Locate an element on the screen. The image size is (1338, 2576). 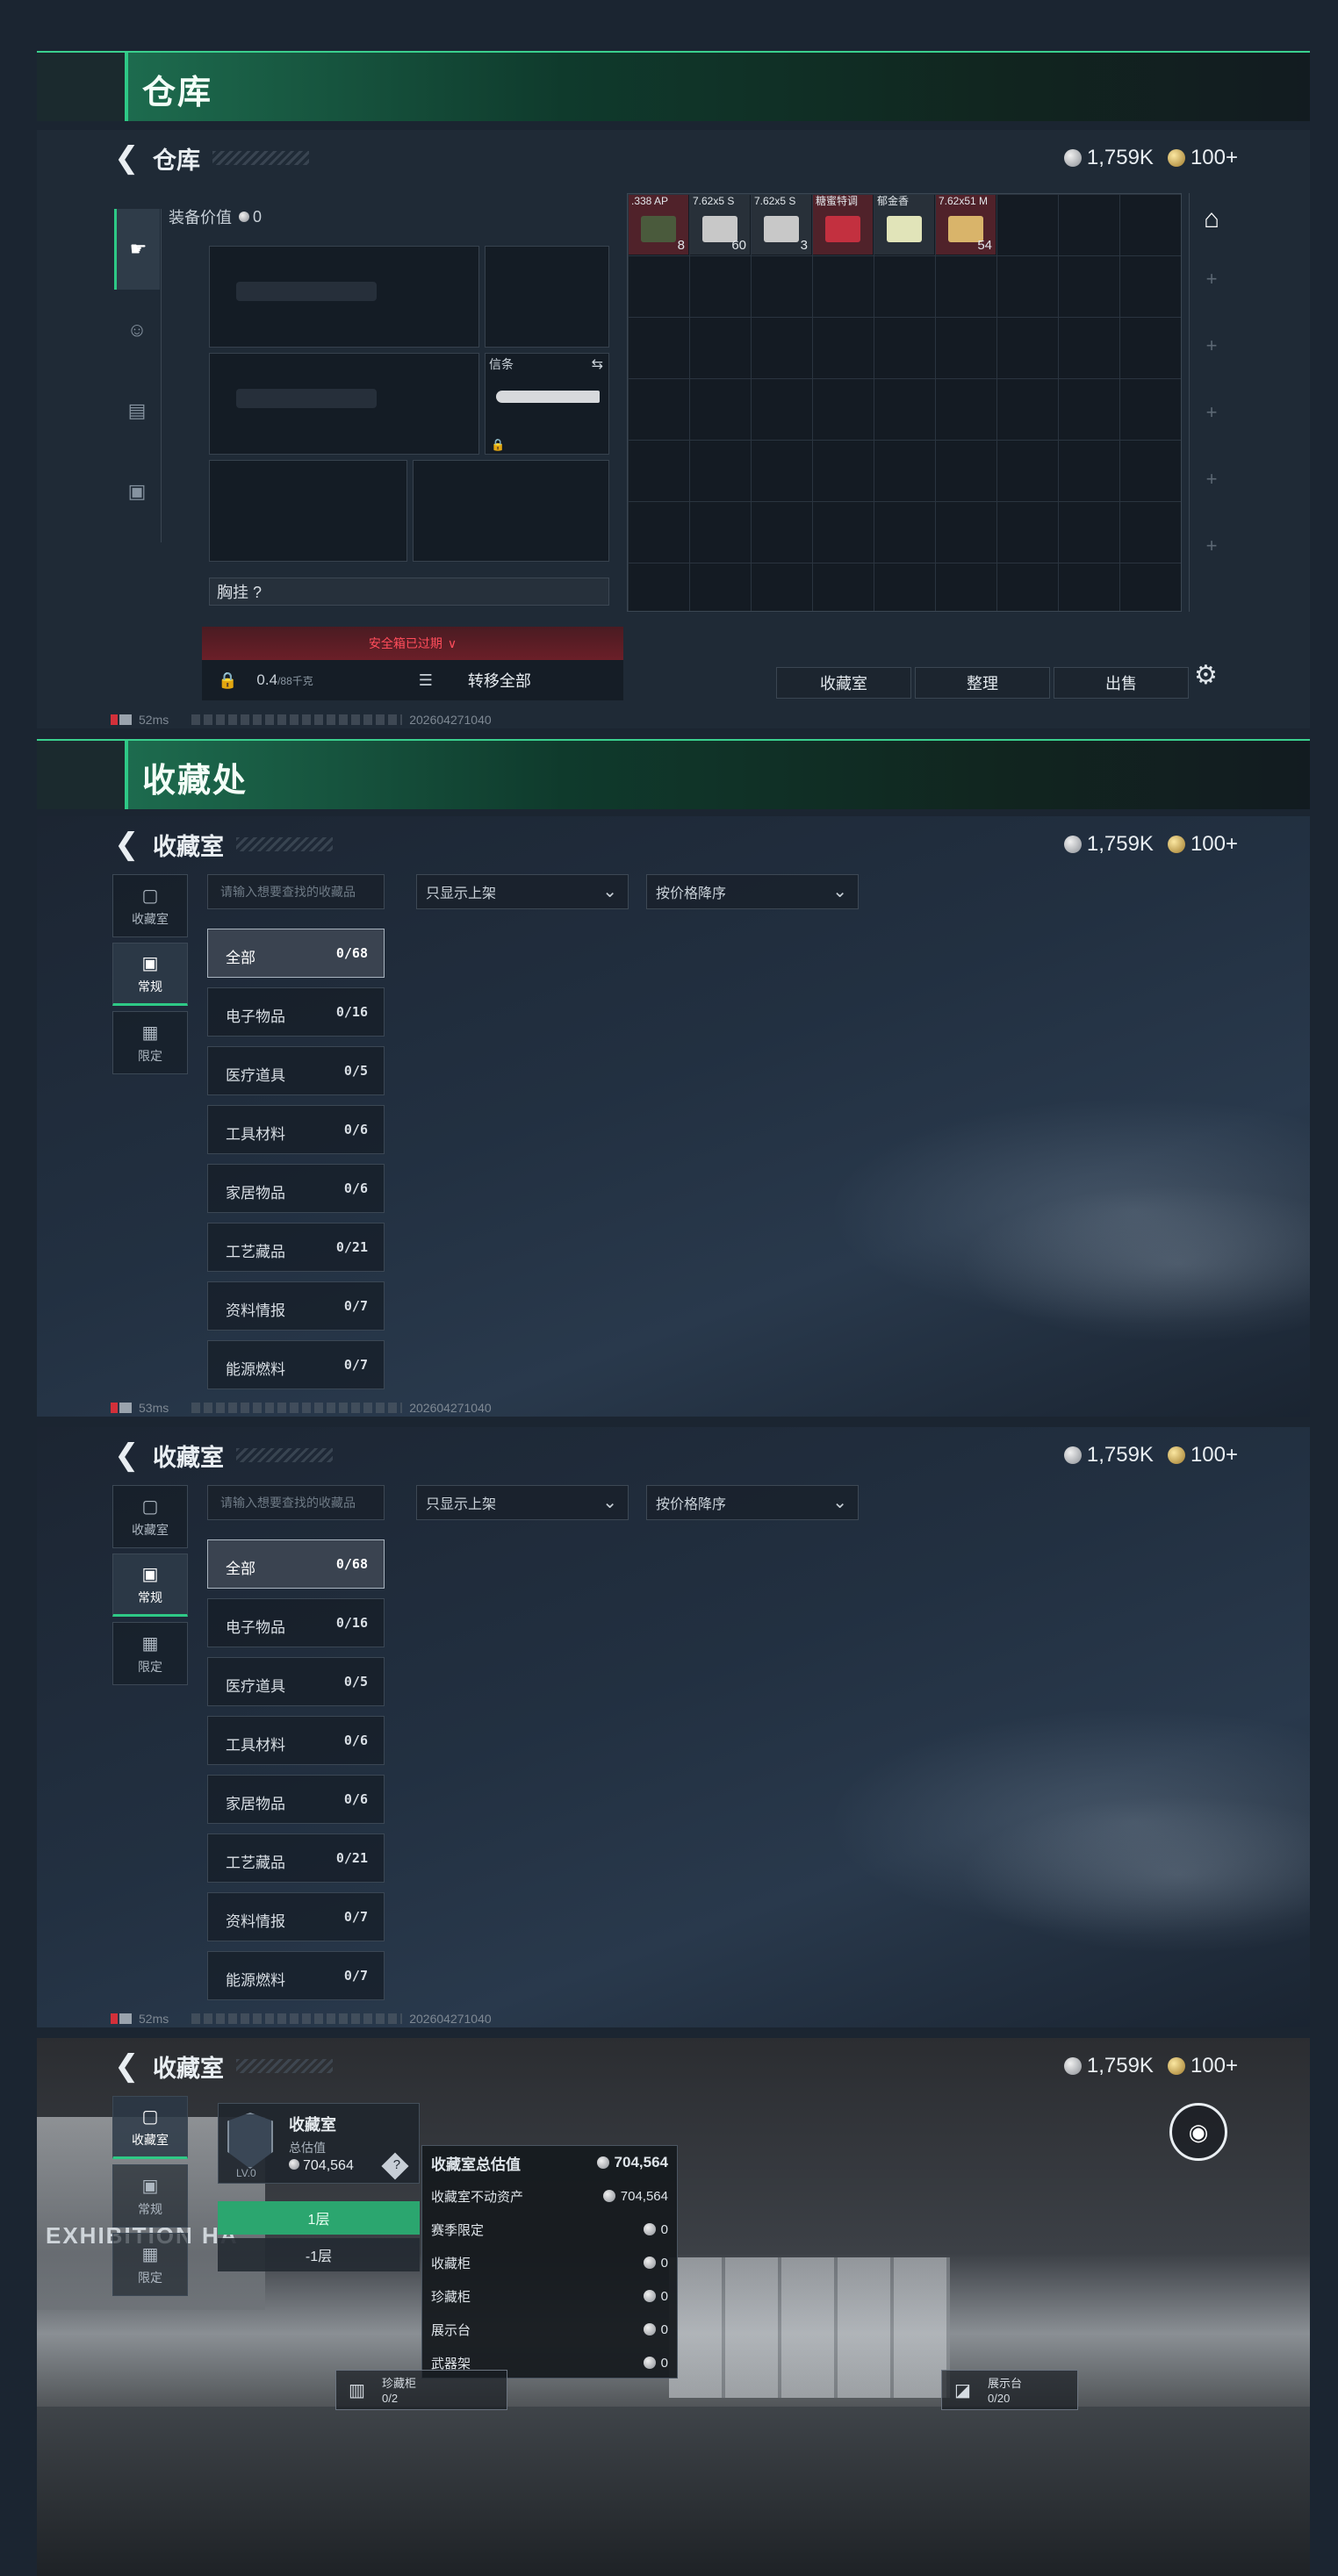
helmet-slot is located at coordinates (308, 511).